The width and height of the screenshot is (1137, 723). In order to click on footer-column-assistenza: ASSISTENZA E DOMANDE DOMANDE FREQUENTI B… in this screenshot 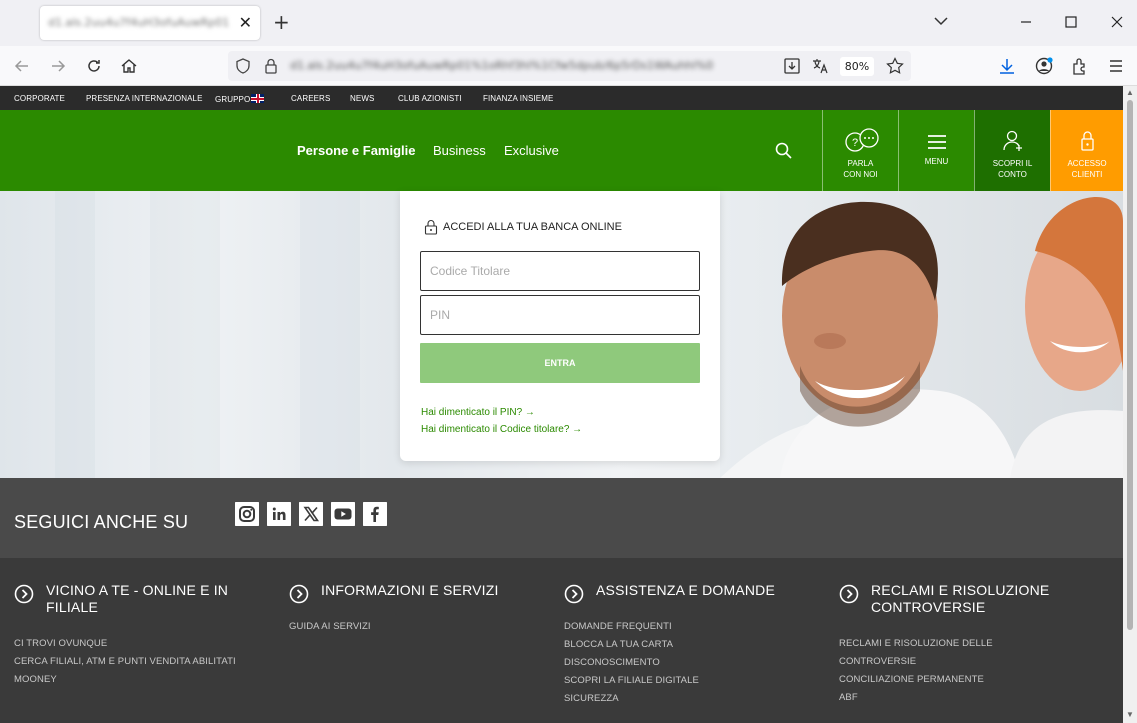, I will do `click(694, 652)`.